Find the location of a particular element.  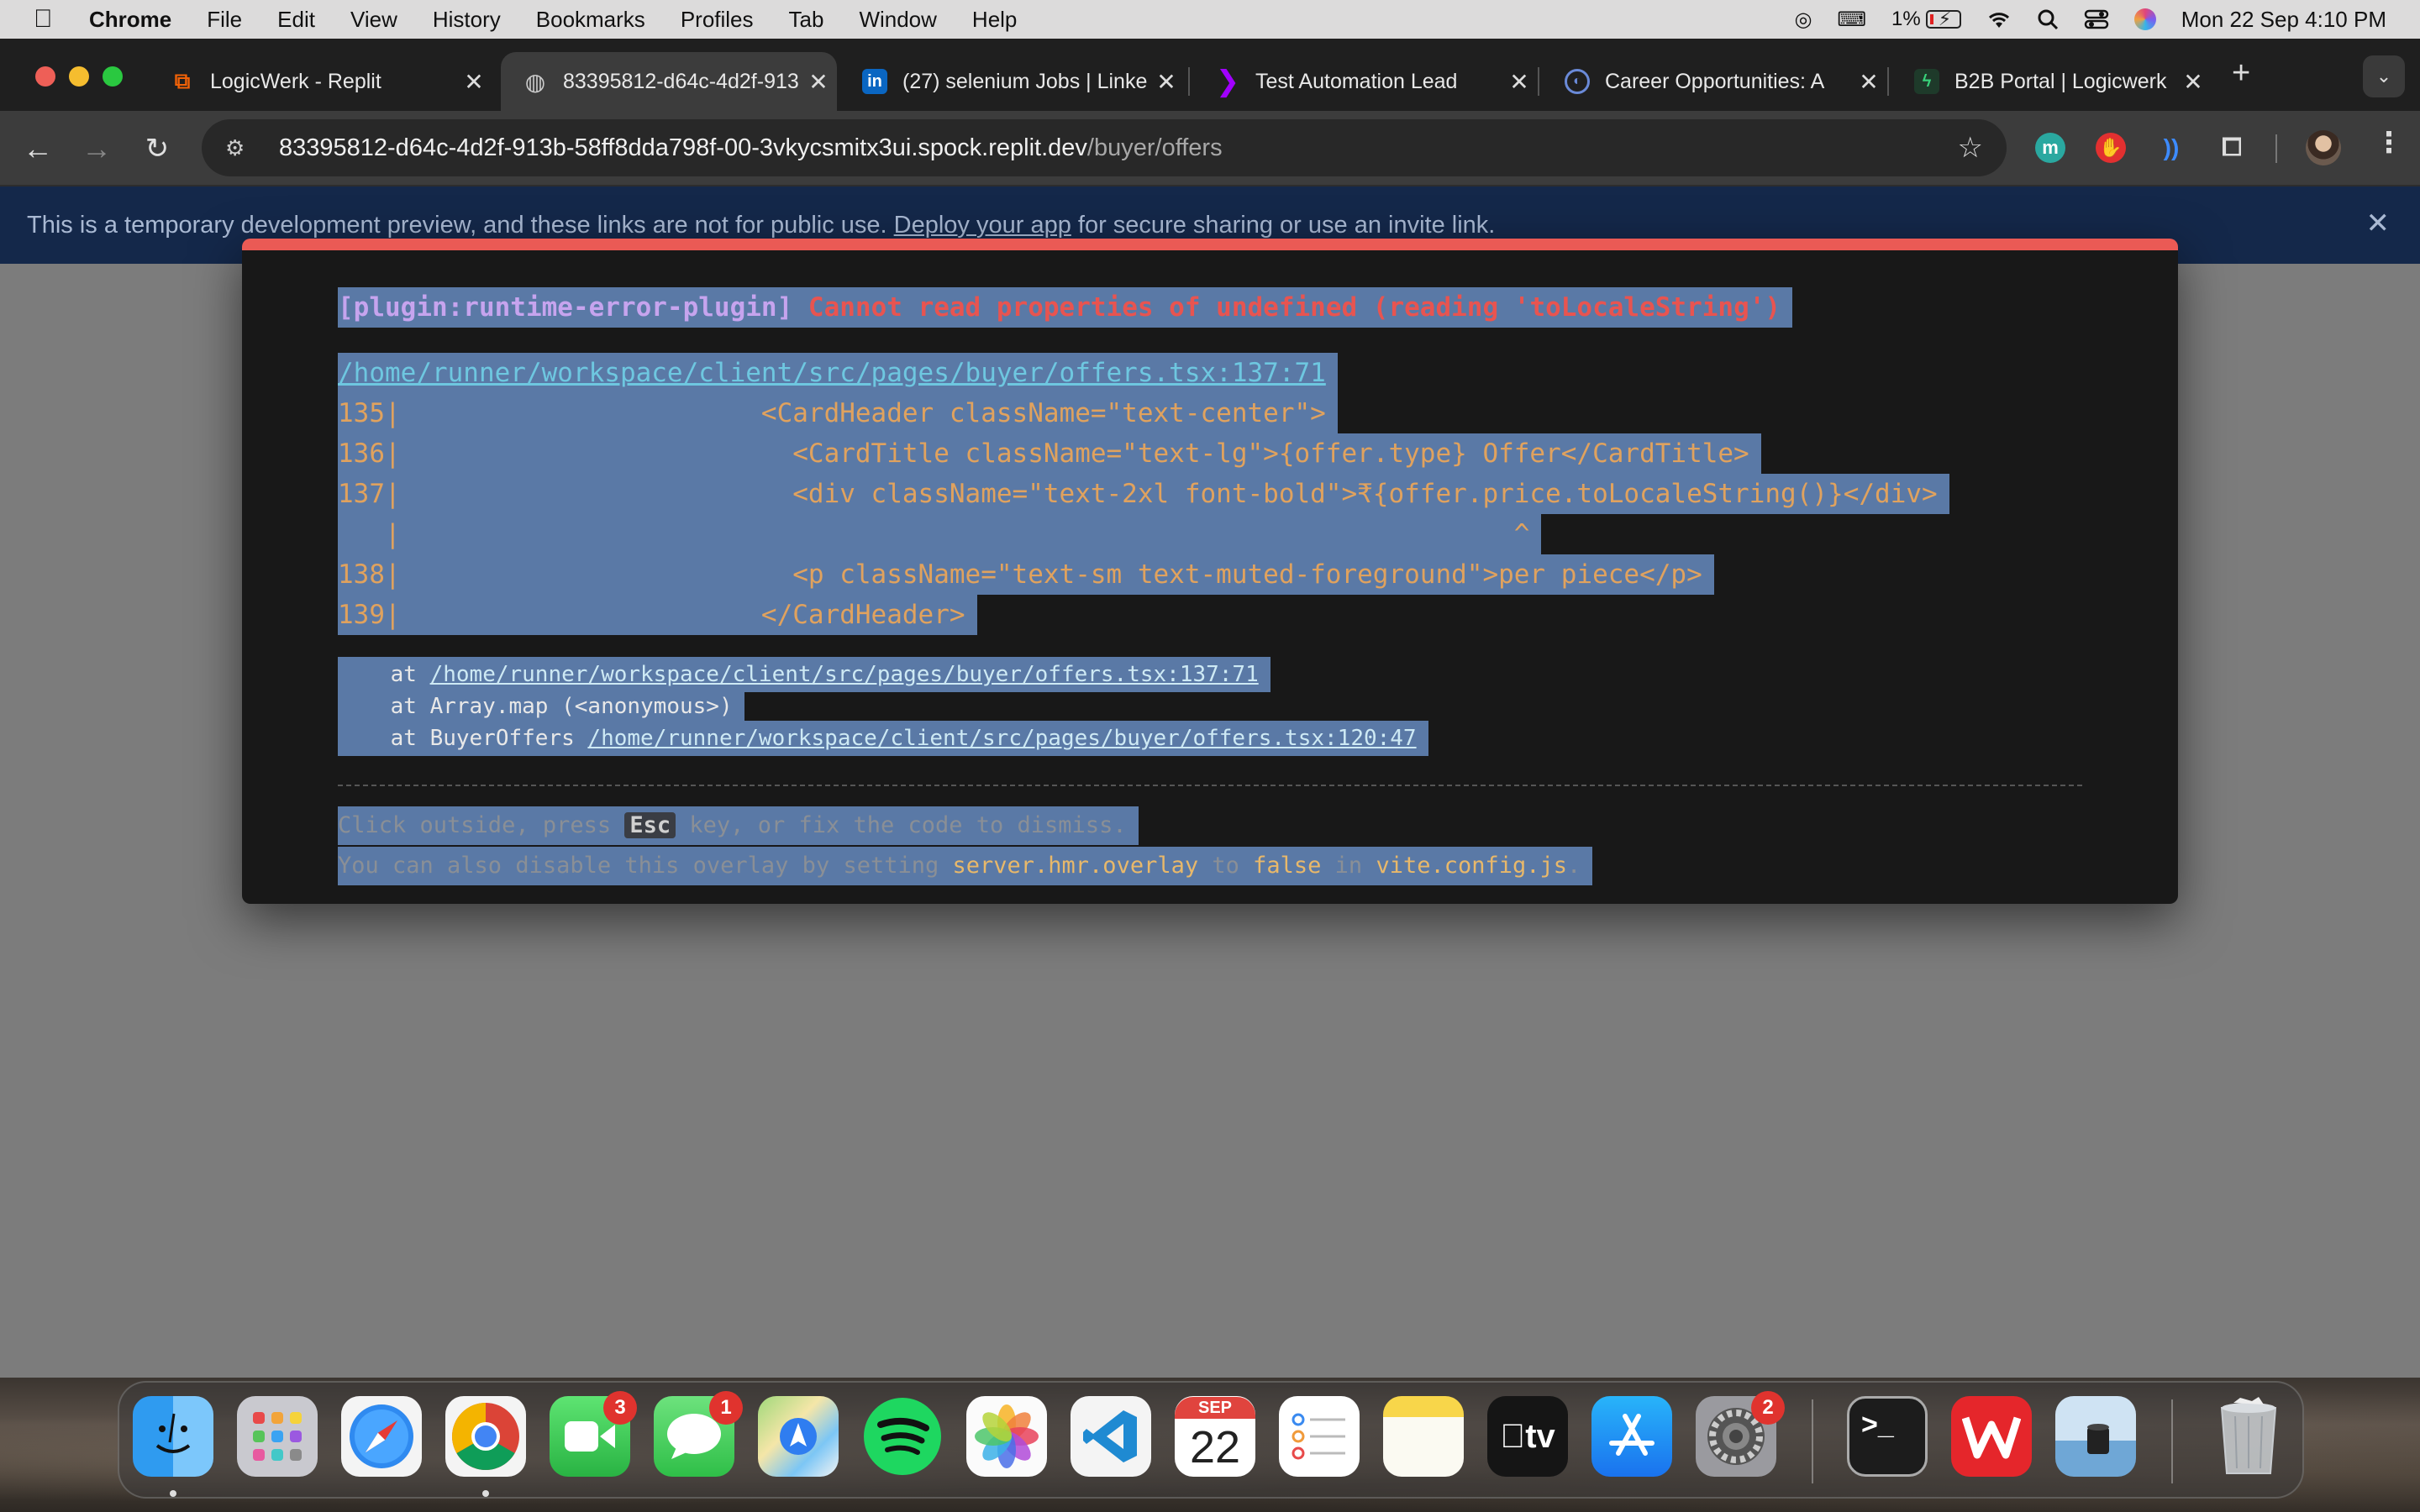

maps-icon is located at coordinates (798, 1436).